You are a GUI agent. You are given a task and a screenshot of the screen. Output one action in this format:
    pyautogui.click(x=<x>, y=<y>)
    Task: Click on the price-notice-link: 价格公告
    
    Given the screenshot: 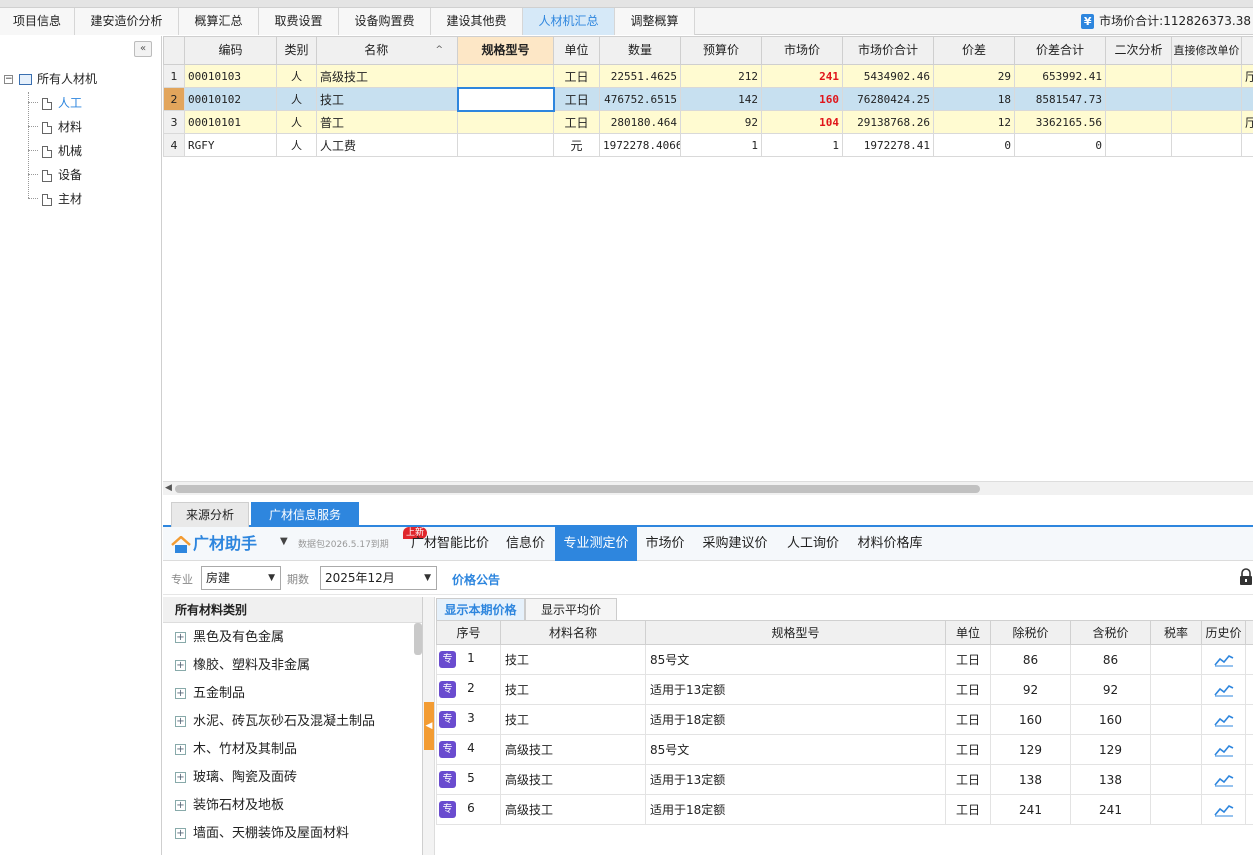 What is the action you would take?
    pyautogui.click(x=476, y=579)
    